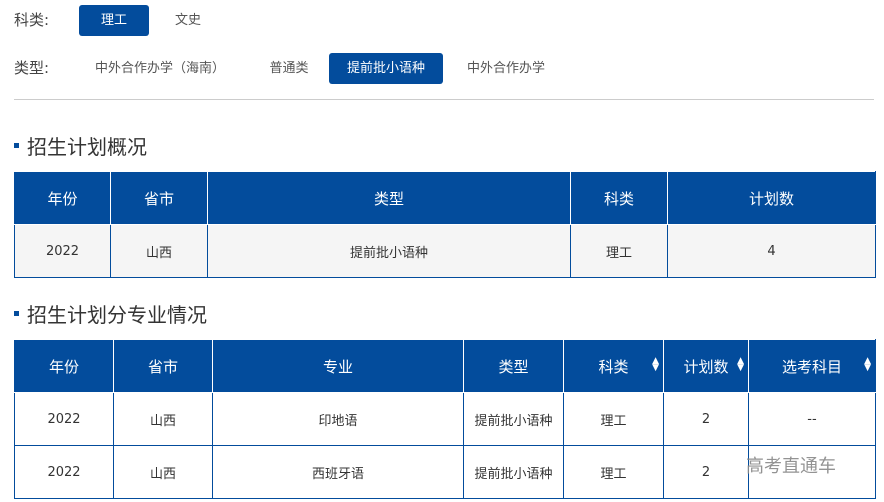 The width and height of the screenshot is (884, 502). I want to click on col-plan-sortable: 计划数 ▲ ▼, so click(706, 366).